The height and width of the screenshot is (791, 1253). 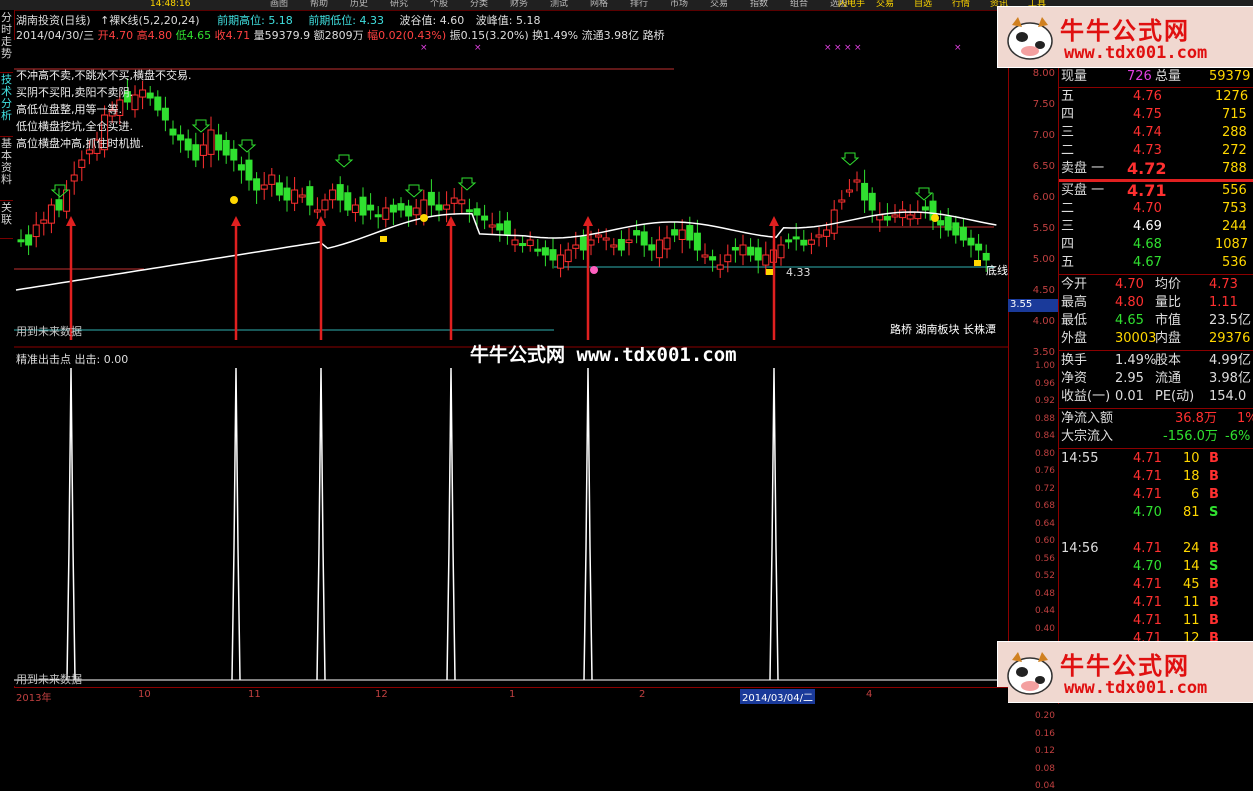 What do you see at coordinates (1044, 471) in the screenshot?
I see `indicator-tick: 0.76` at bounding box center [1044, 471].